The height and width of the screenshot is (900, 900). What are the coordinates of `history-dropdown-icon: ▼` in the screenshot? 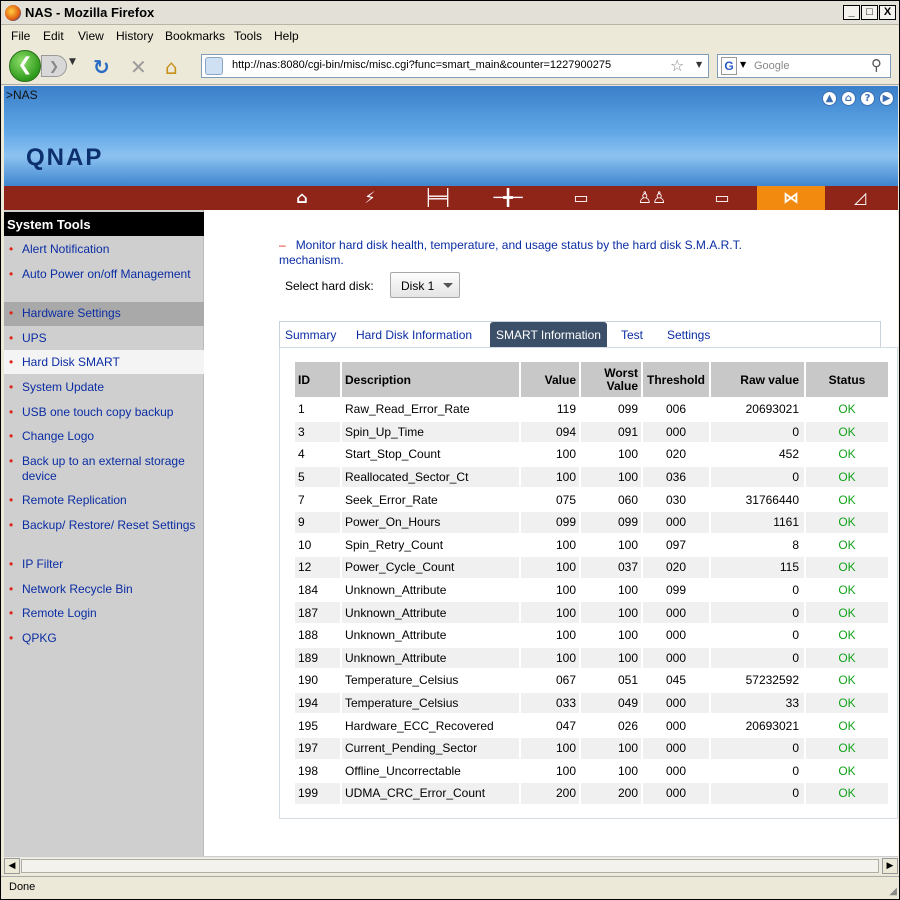 It's located at (72, 62).